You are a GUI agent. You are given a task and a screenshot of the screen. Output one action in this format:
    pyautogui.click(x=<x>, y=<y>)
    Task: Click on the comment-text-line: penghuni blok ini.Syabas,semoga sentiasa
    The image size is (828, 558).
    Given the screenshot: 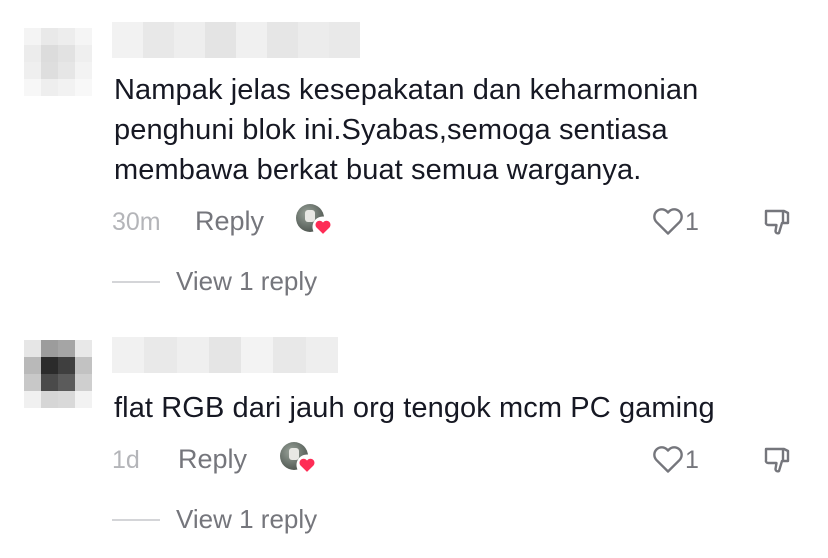 What is the action you would take?
    pyautogui.click(x=391, y=130)
    